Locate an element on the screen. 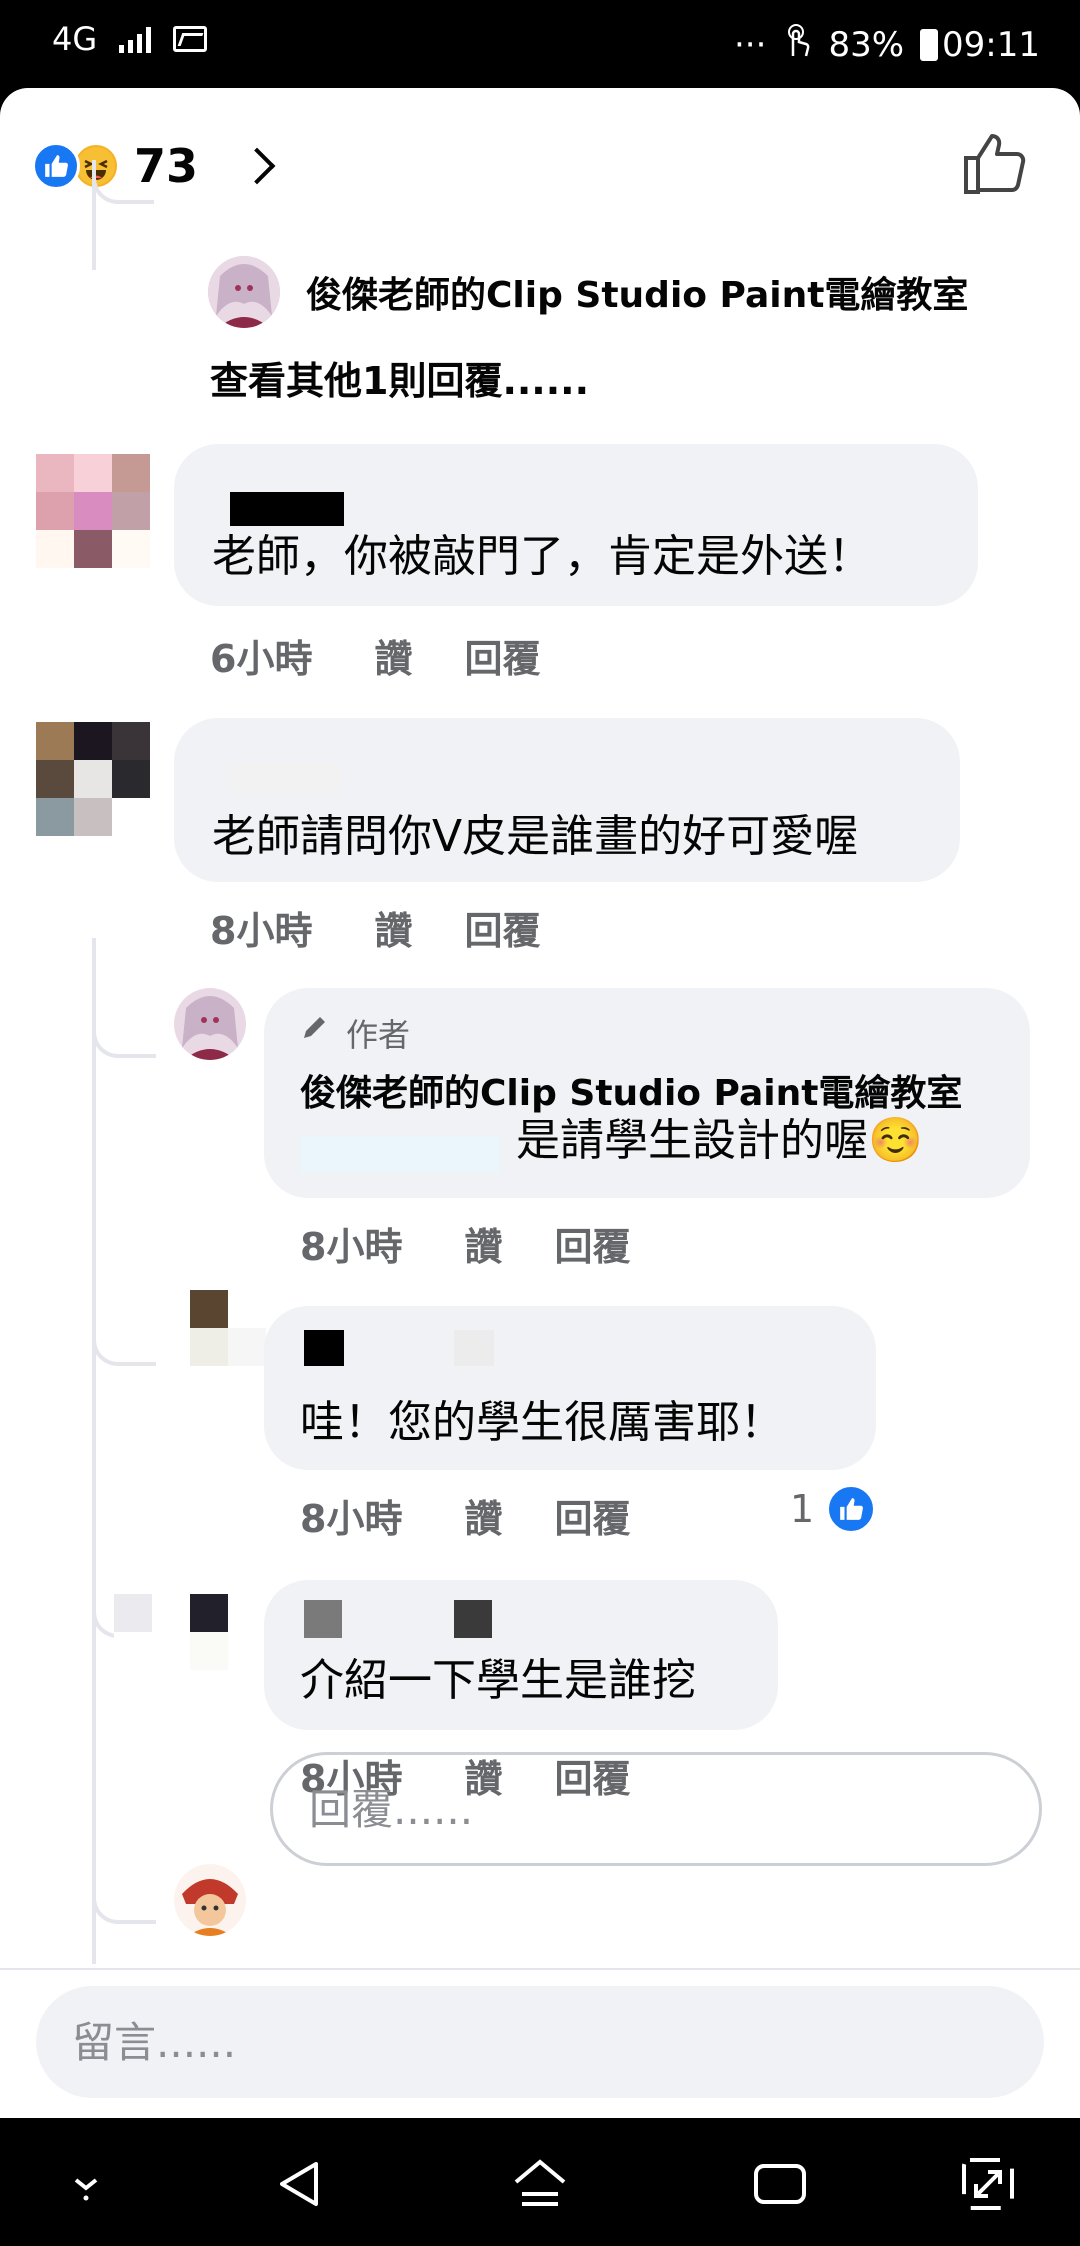 The width and height of the screenshot is (1080, 2246). like-post-button is located at coordinates (995, 163).